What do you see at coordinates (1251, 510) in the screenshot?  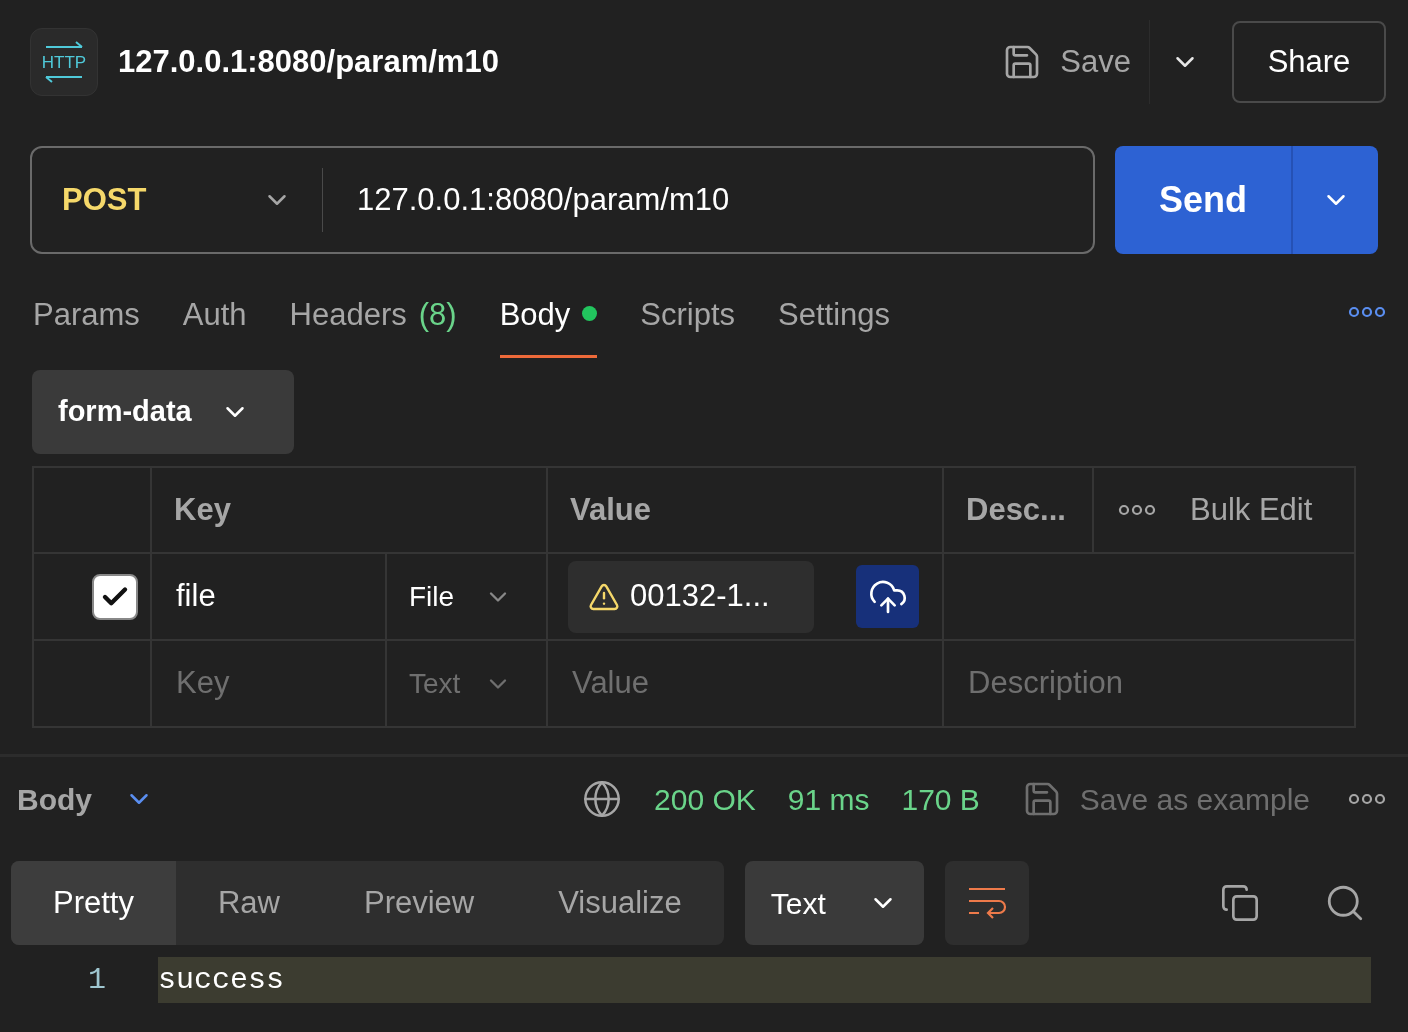 I see `bulk-edit-link: Bulk Edit` at bounding box center [1251, 510].